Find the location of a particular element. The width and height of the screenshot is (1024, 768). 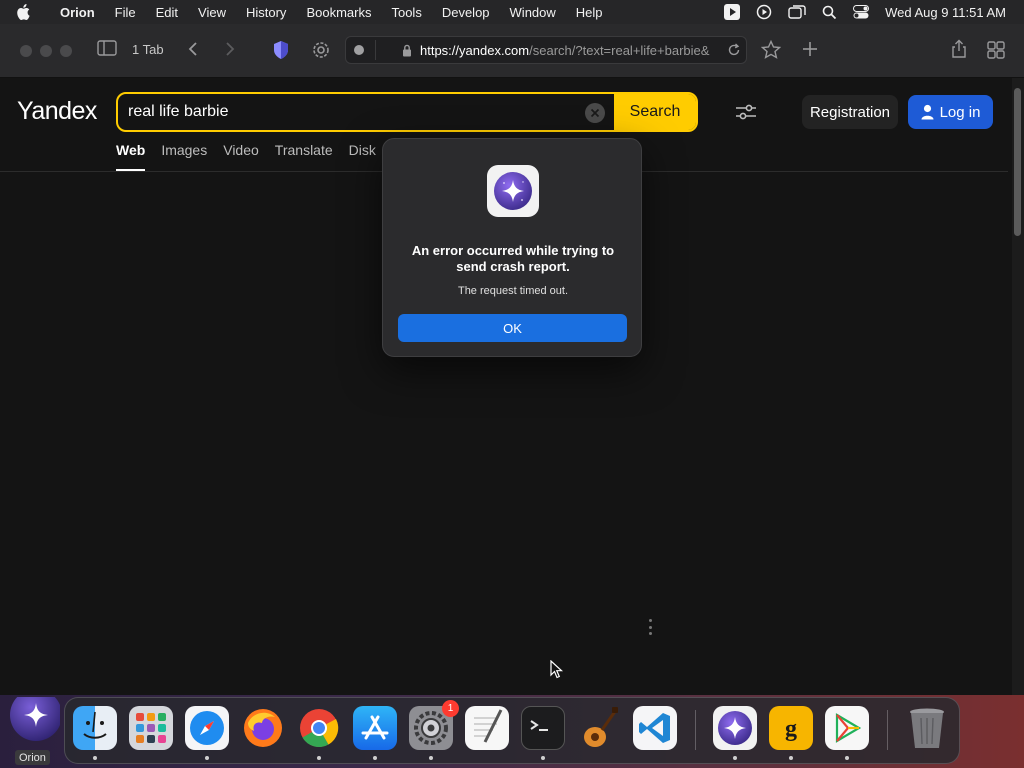

minimize-window-button is located at coordinates (46, 51).